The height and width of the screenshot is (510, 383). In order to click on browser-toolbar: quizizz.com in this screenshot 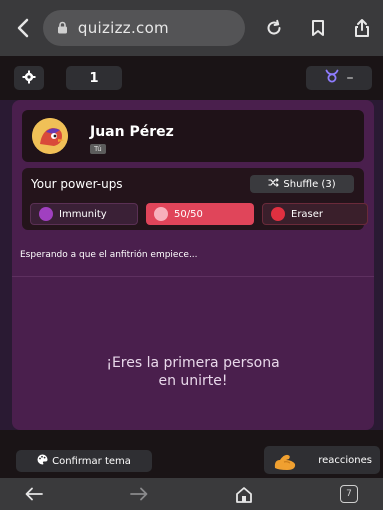, I will do `click(191, 28)`.